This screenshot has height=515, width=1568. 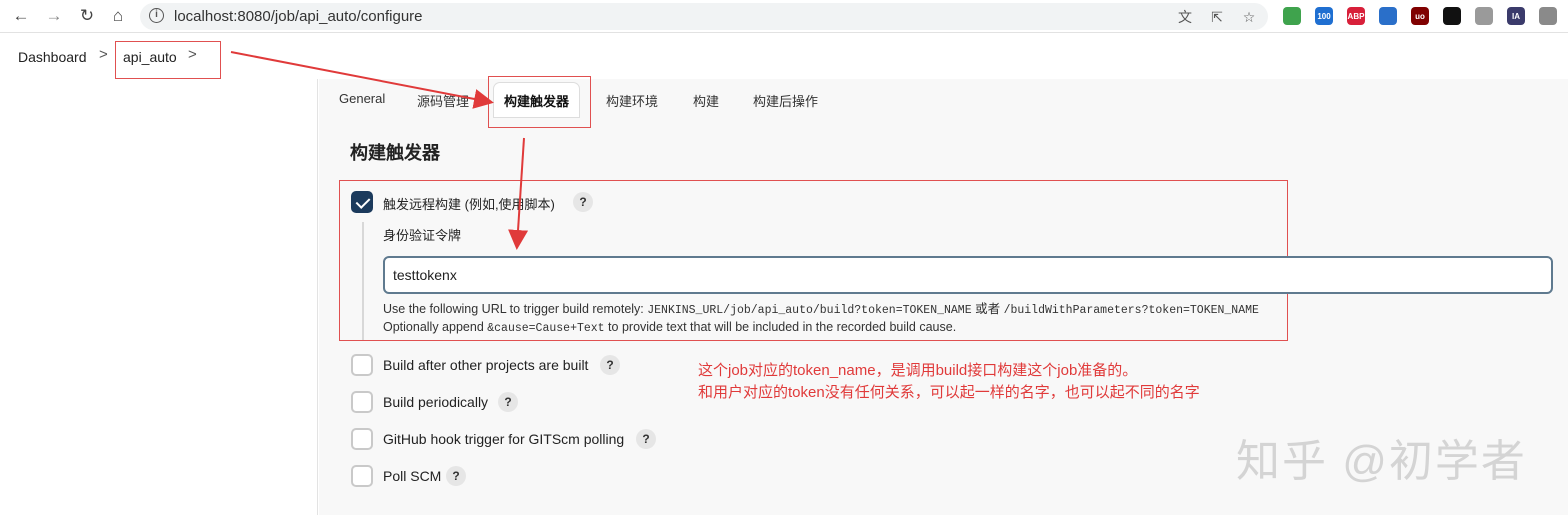 What do you see at coordinates (412, 476) in the screenshot?
I see `poll-scm-label: Poll SCM` at bounding box center [412, 476].